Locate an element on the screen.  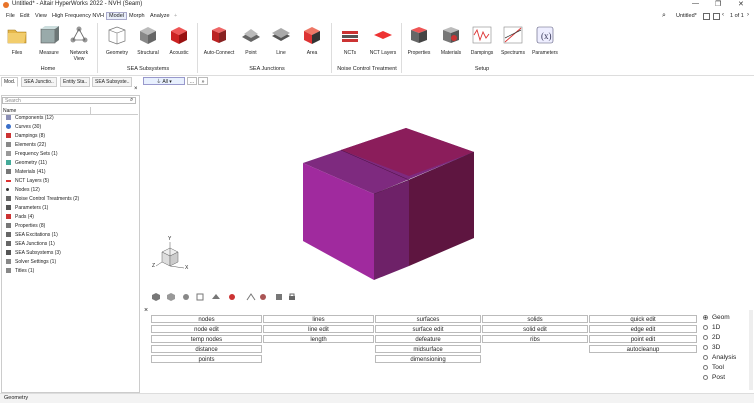
wireframe-view-icon is located at coordinates (171, 297).